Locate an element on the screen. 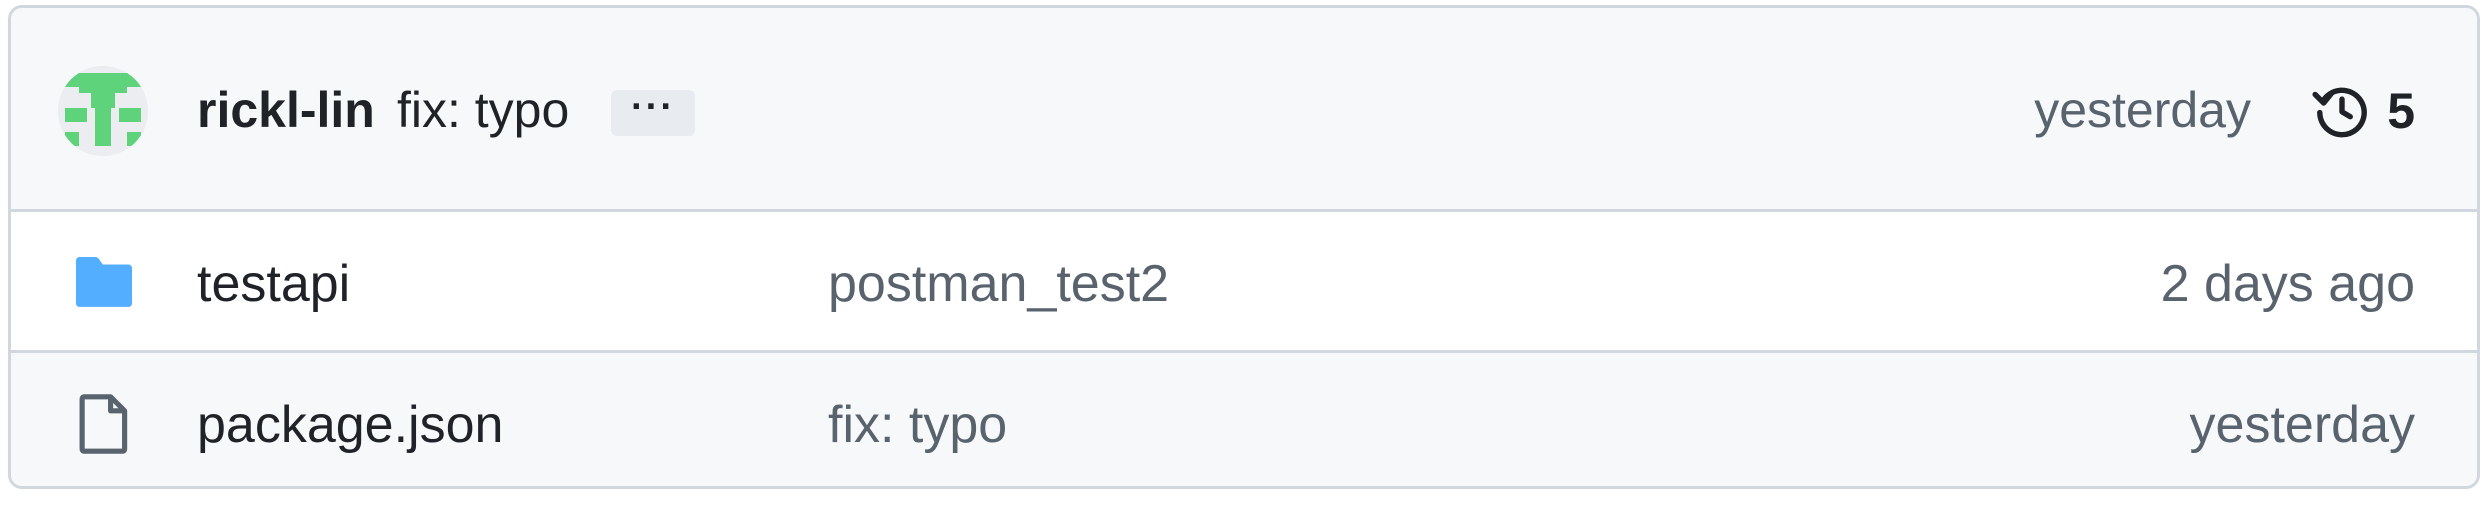  file-icon is located at coordinates (103, 424).